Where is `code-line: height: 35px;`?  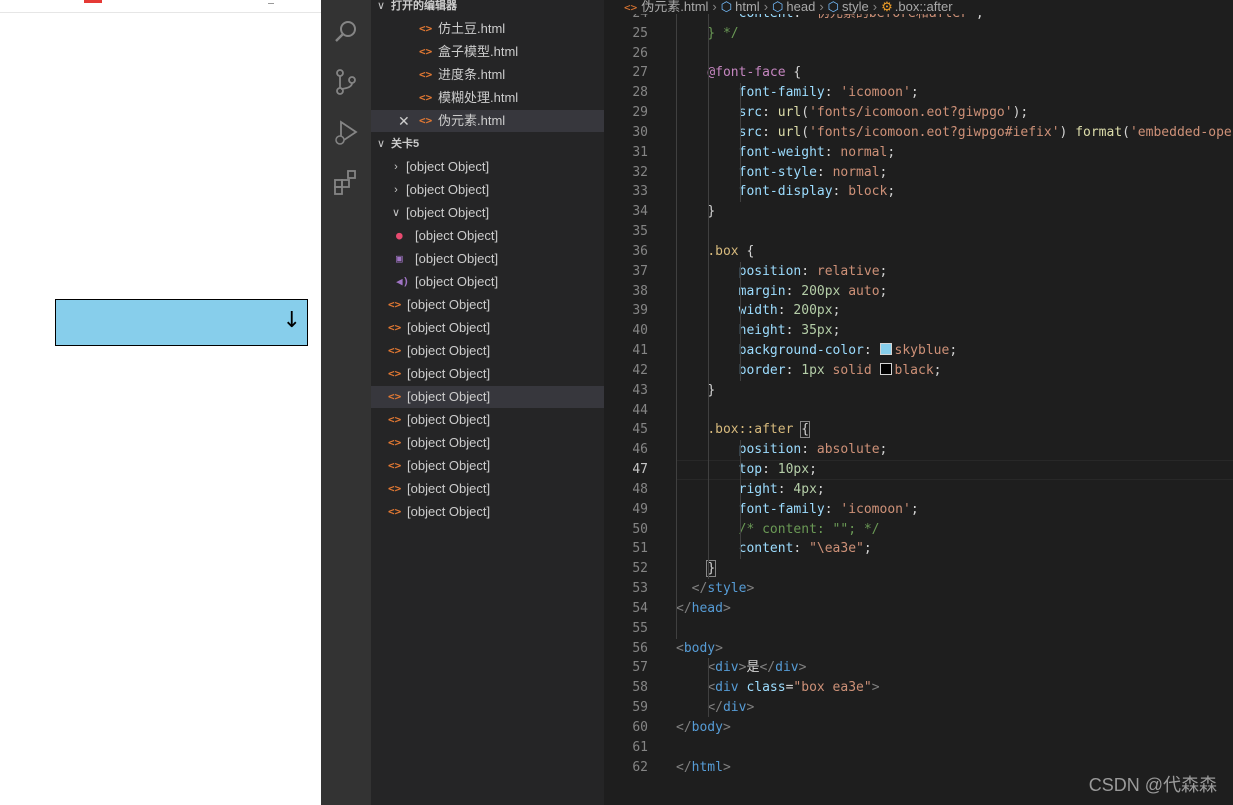 code-line: height: 35px; is located at coordinates (758, 331).